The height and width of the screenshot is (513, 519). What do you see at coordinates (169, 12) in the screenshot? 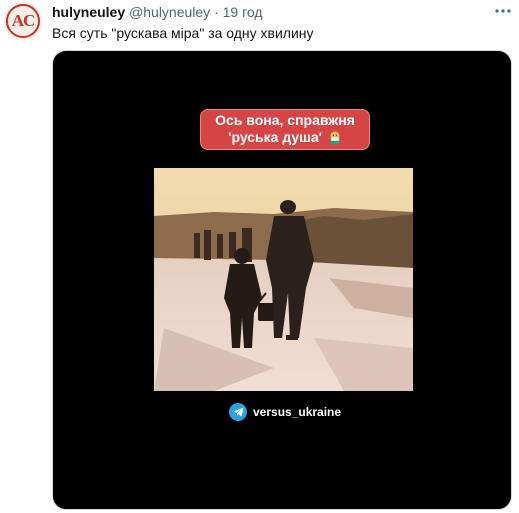
I see `user-handle: @hulyneuley` at bounding box center [169, 12].